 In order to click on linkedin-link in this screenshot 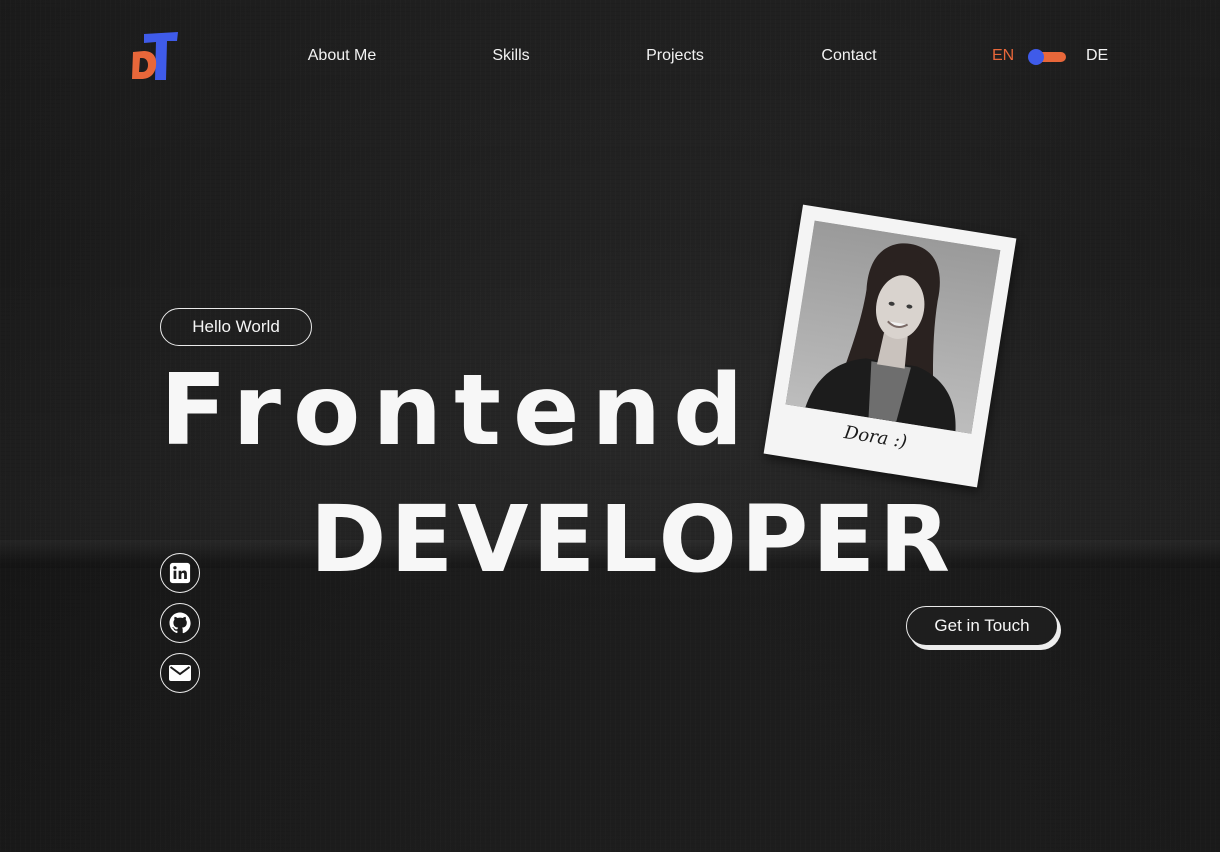, I will do `click(180, 573)`.